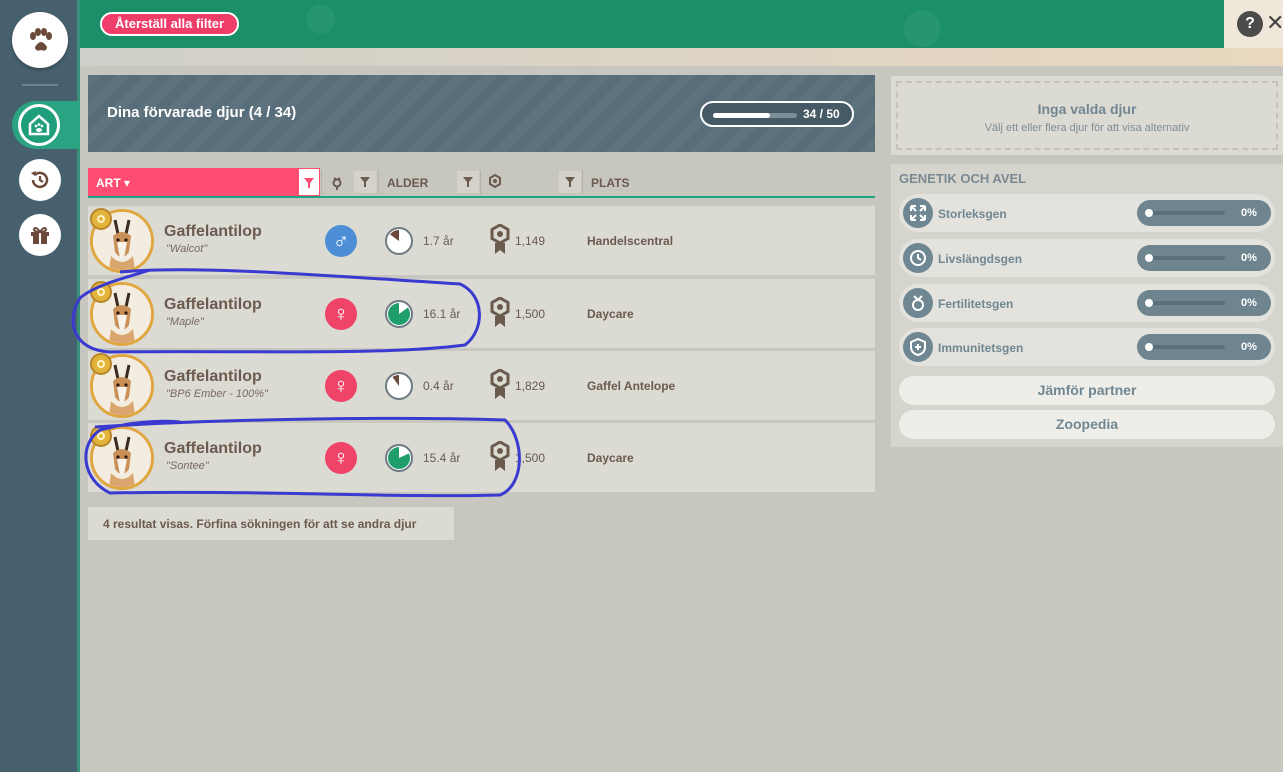 This screenshot has height=772, width=1283. What do you see at coordinates (202, 112) in the screenshot?
I see `storage-title: Dina förvarade djur (4 / 34)` at bounding box center [202, 112].